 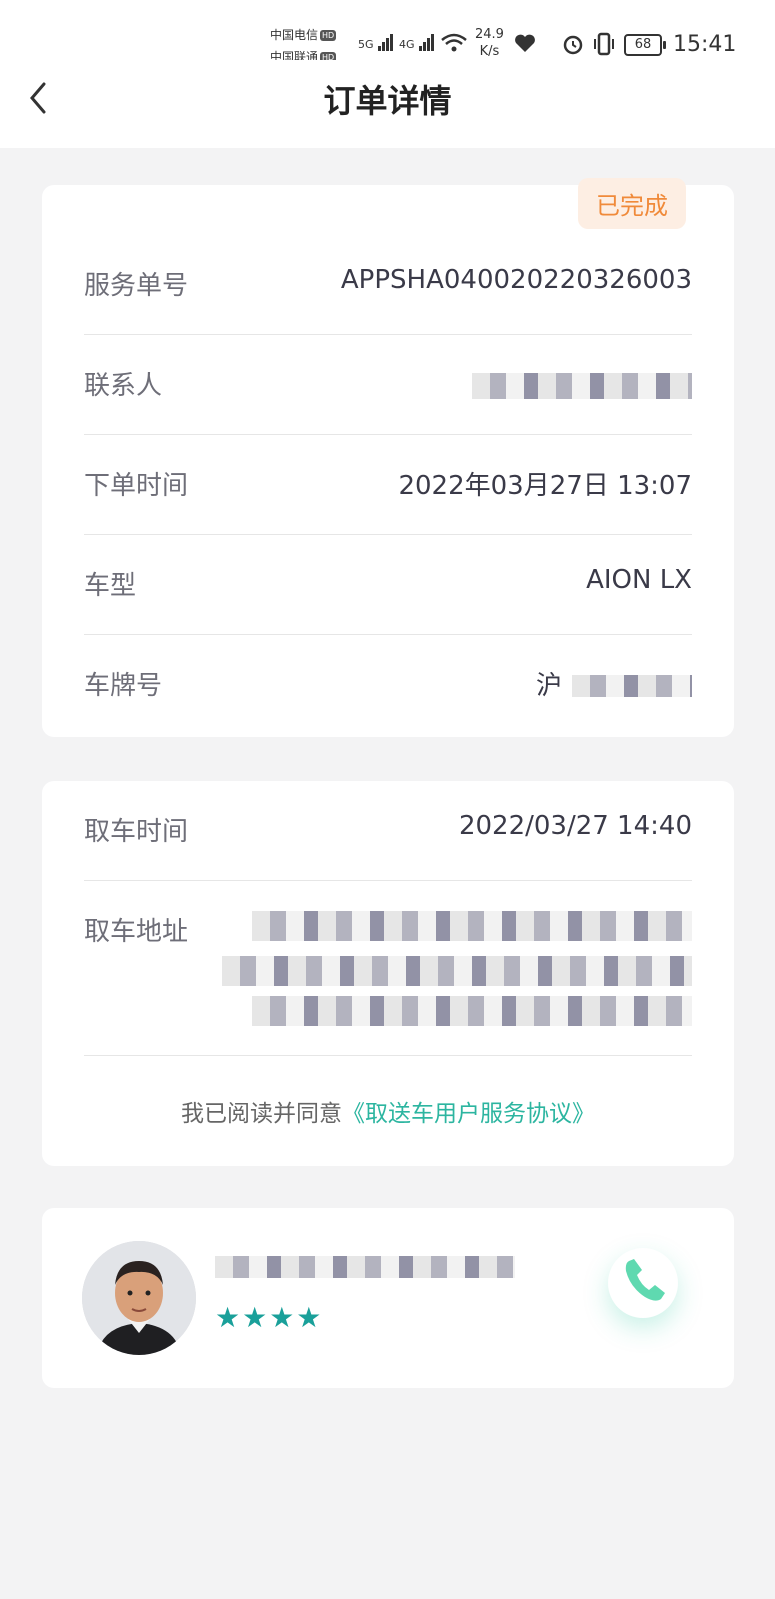 What do you see at coordinates (365, 1267) in the screenshot?
I see `driver-name-redacted` at bounding box center [365, 1267].